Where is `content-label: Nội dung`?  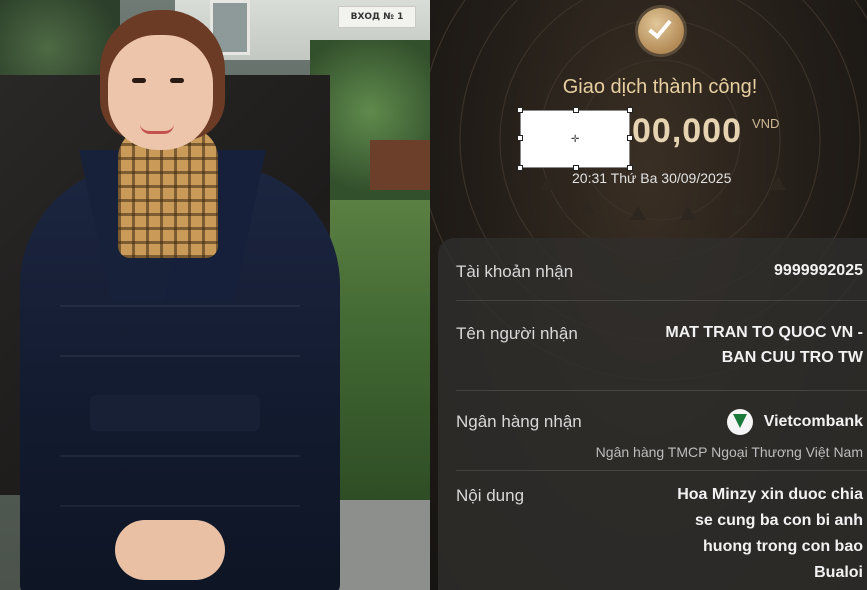
content-label: Nội dung is located at coordinates (490, 495).